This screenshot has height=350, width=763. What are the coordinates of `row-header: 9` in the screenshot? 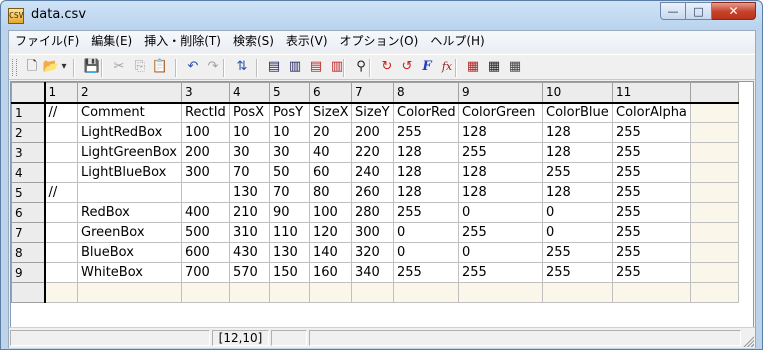 It's located at (28, 272).